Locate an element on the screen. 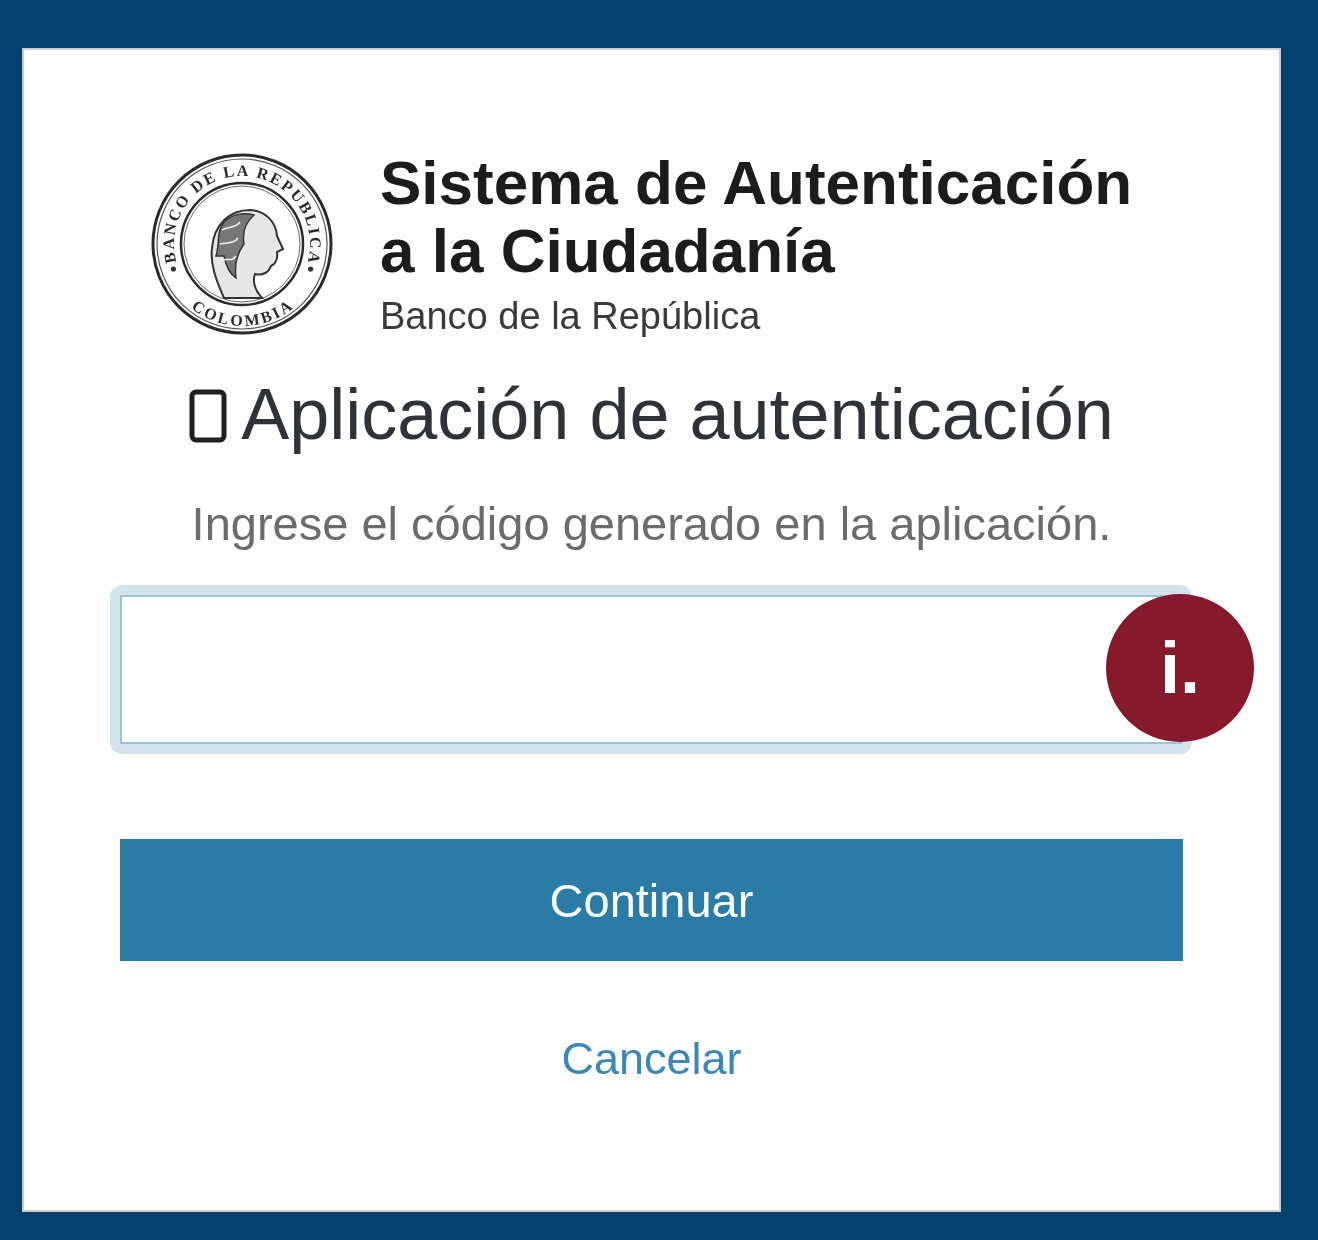 The width and height of the screenshot is (1318, 1240). seal-text: COLOMBIA is located at coordinates (242, 312).